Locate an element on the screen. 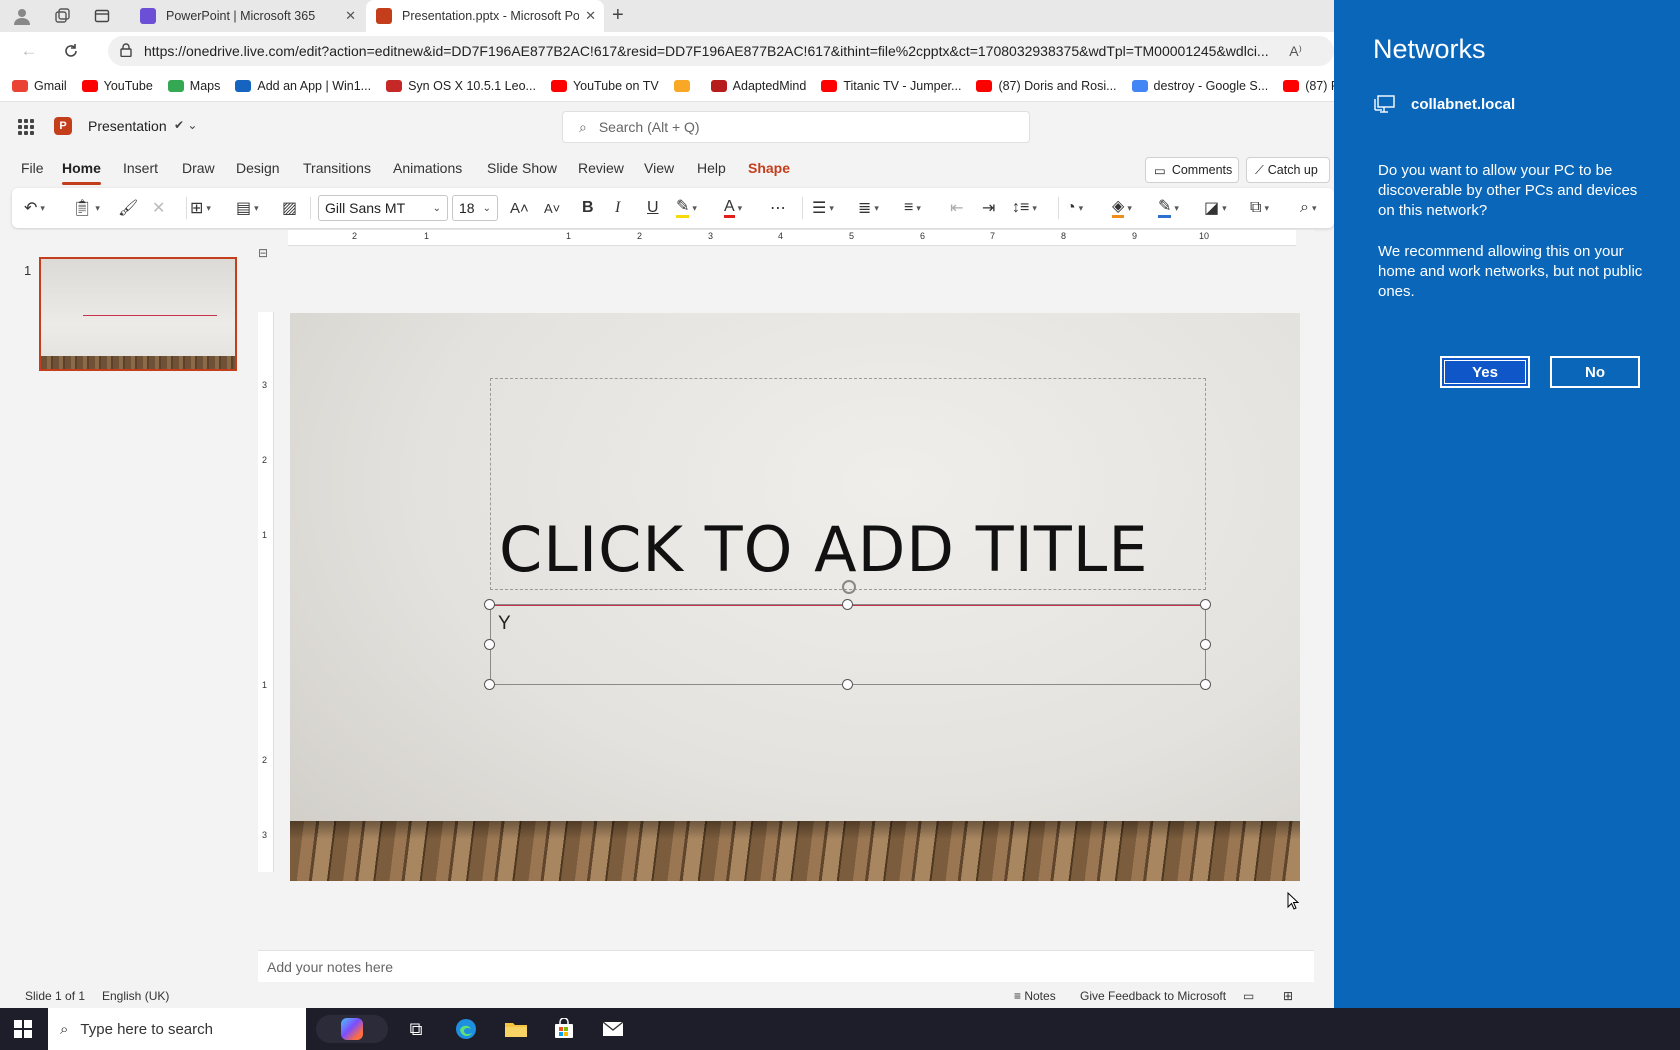 Image resolution: width=1680 pixels, height=1050 pixels. back-icon: ← is located at coordinates (29, 51).